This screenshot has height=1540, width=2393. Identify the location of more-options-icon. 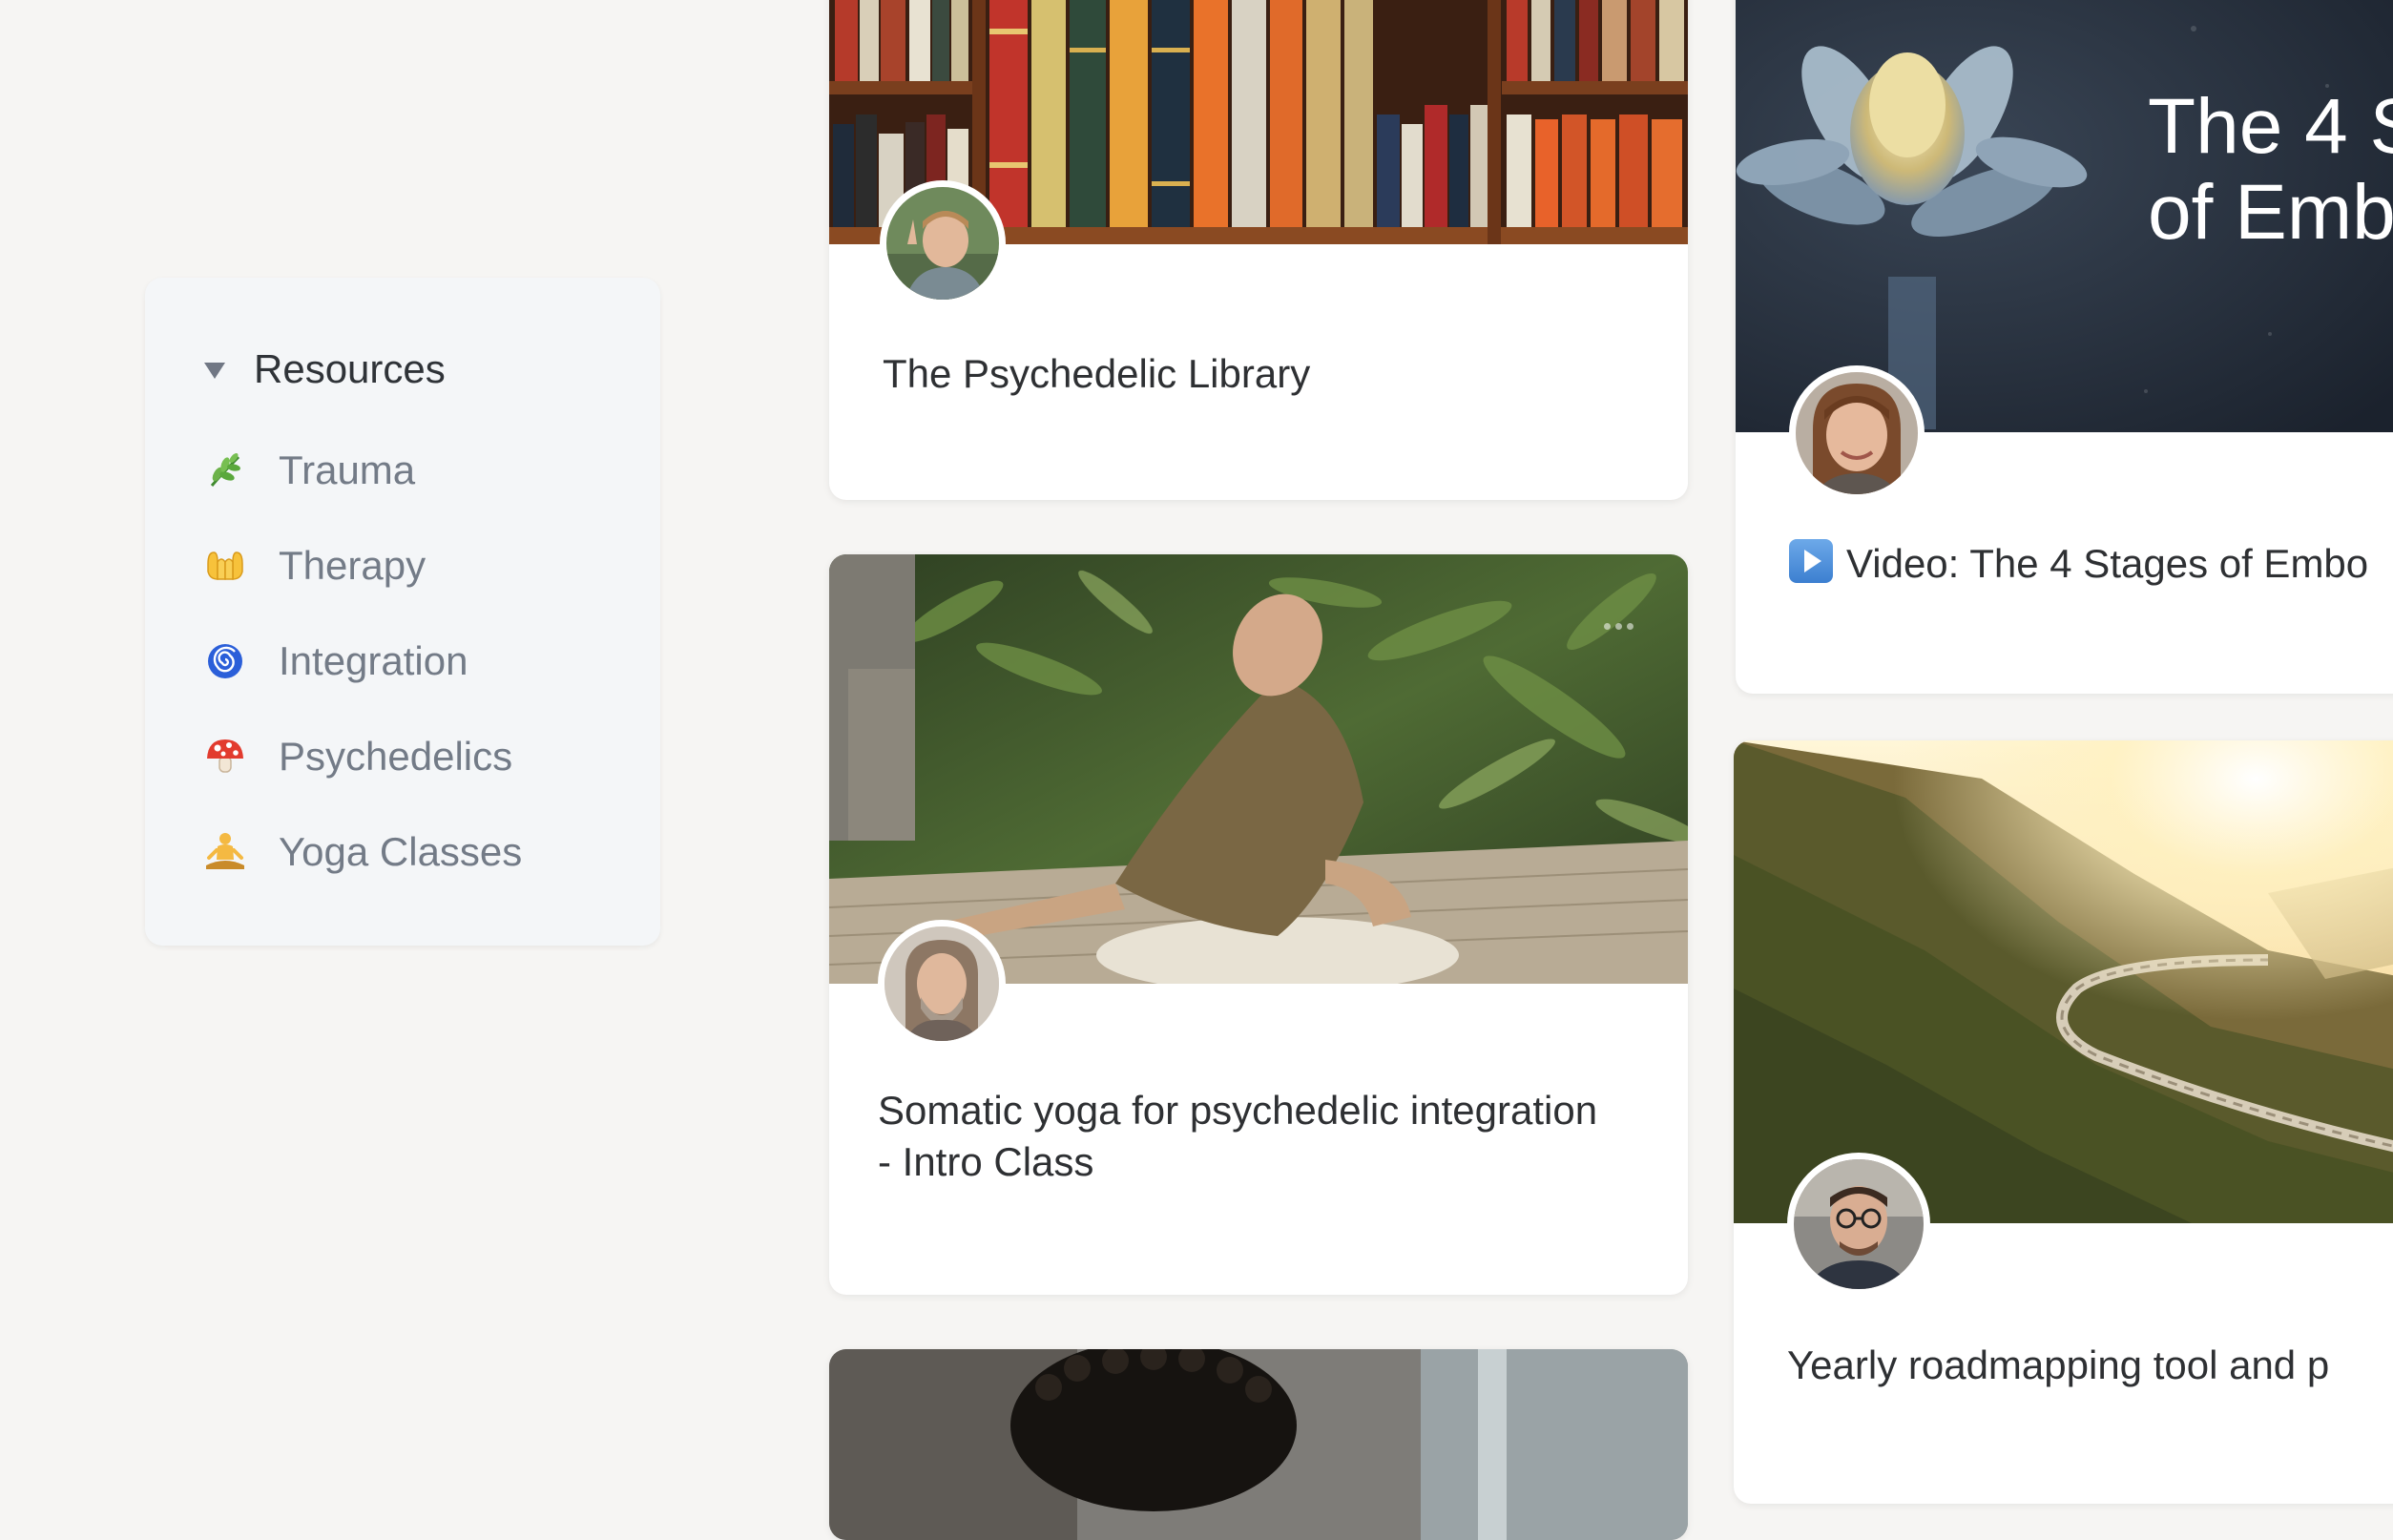
(1618, 626).